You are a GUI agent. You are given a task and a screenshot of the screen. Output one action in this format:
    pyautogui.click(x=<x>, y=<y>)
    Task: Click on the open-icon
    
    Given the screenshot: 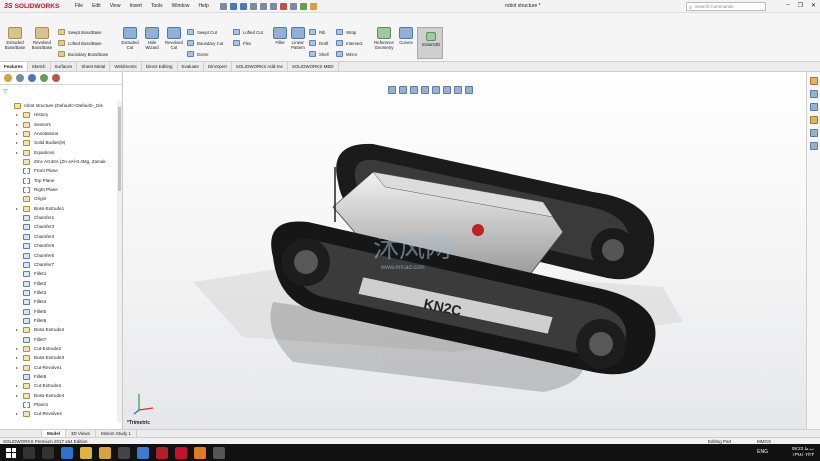 What is the action you would take?
    pyautogui.click(x=233, y=6)
    